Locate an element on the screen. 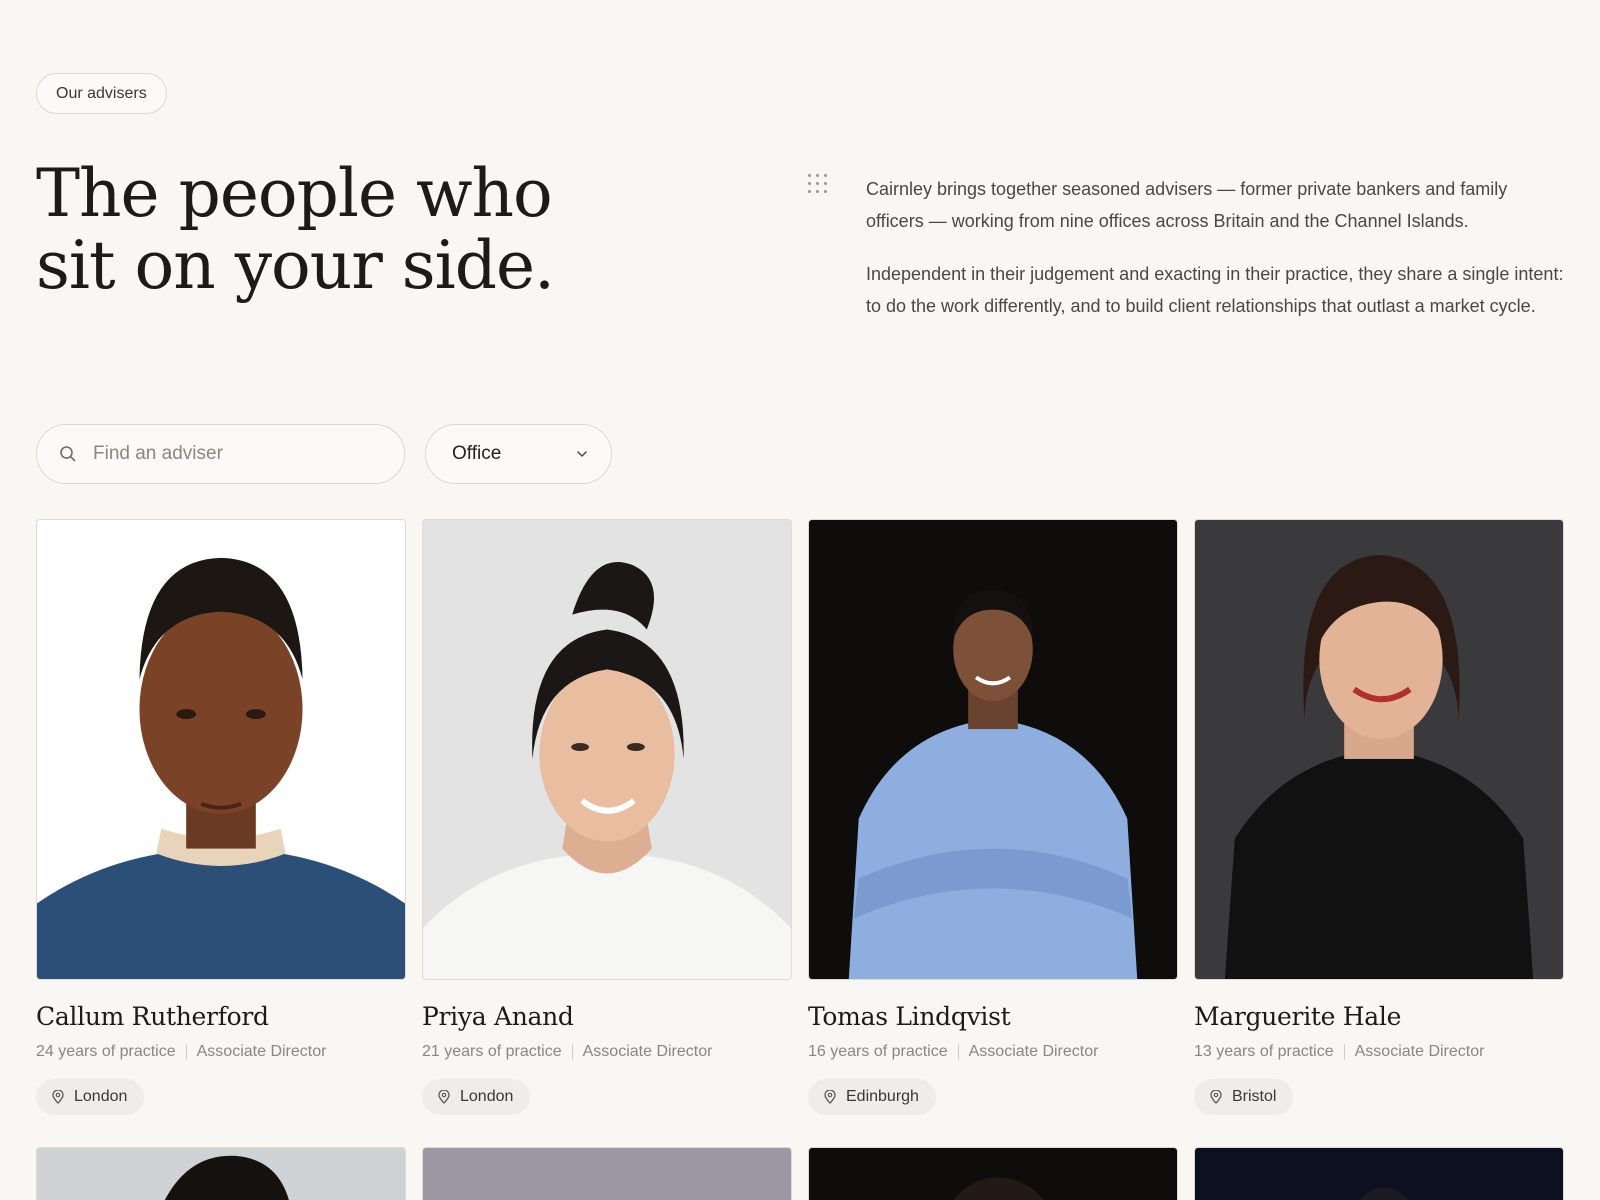  office-chip: Bristol is located at coordinates (1244, 1097).